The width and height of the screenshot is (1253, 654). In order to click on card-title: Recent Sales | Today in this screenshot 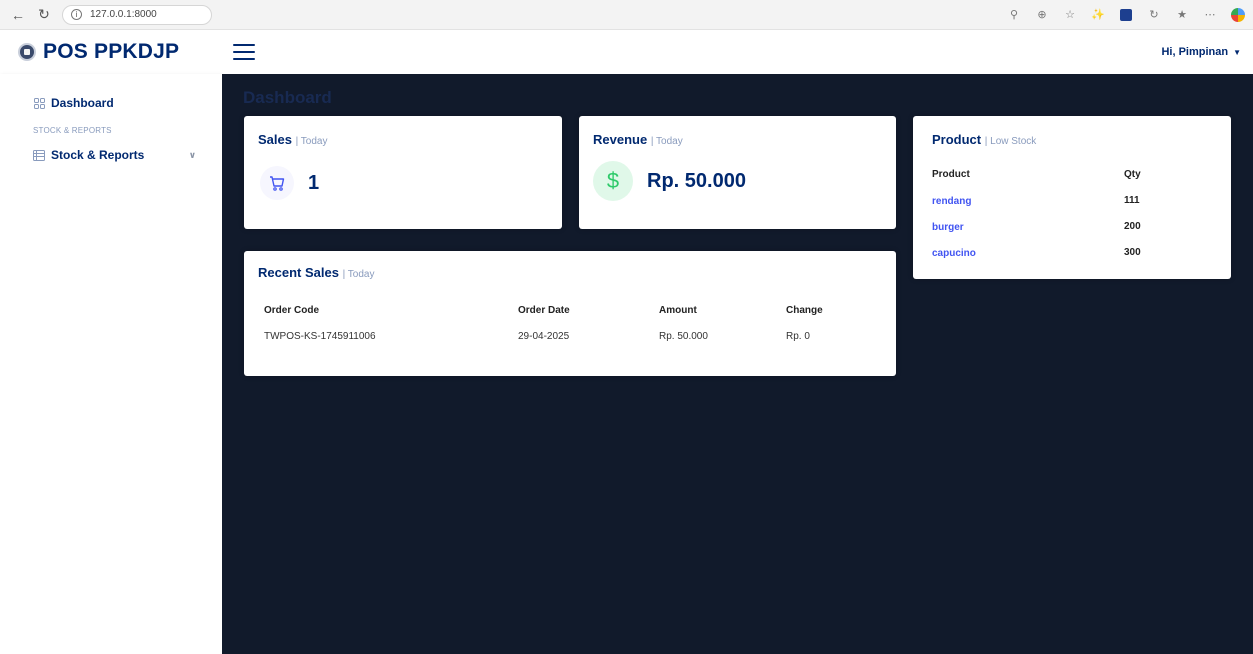, I will do `click(570, 272)`.